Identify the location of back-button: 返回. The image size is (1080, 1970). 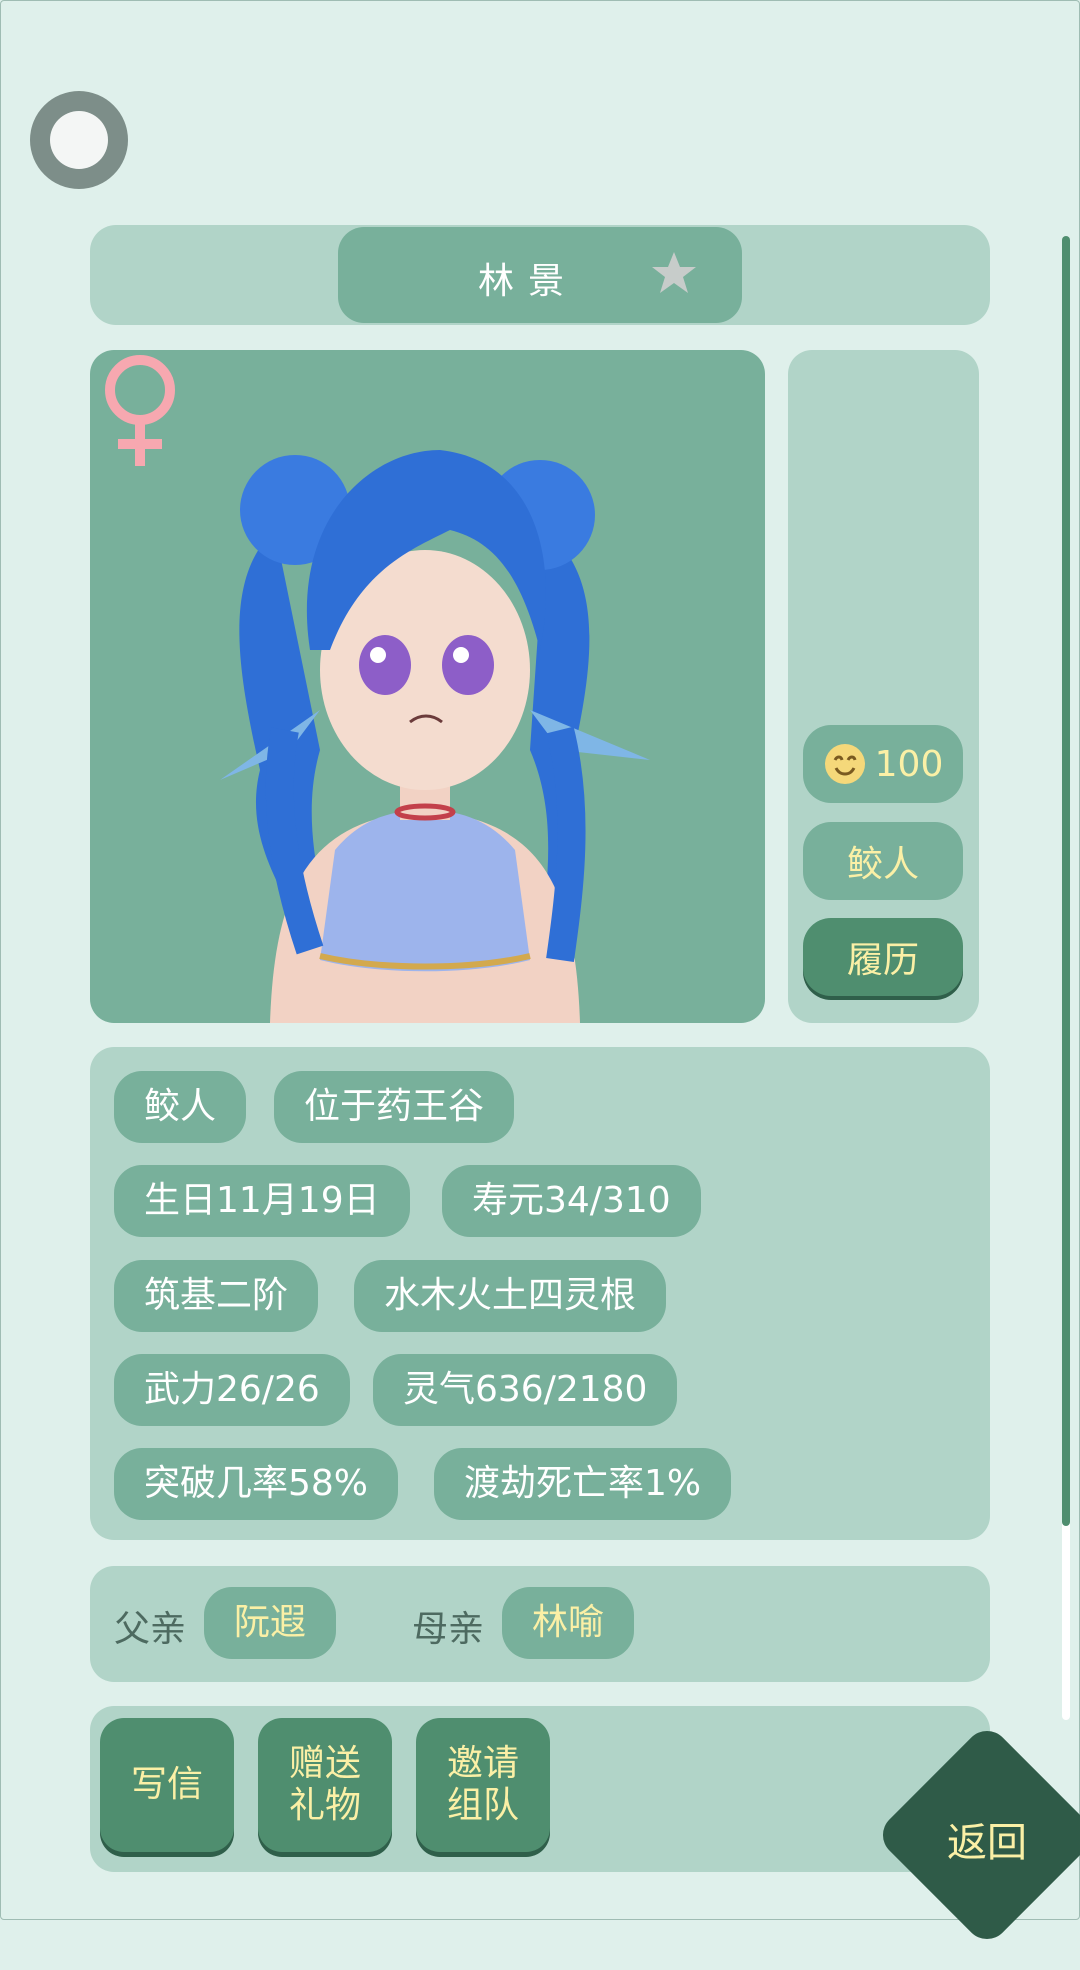
(976, 1845).